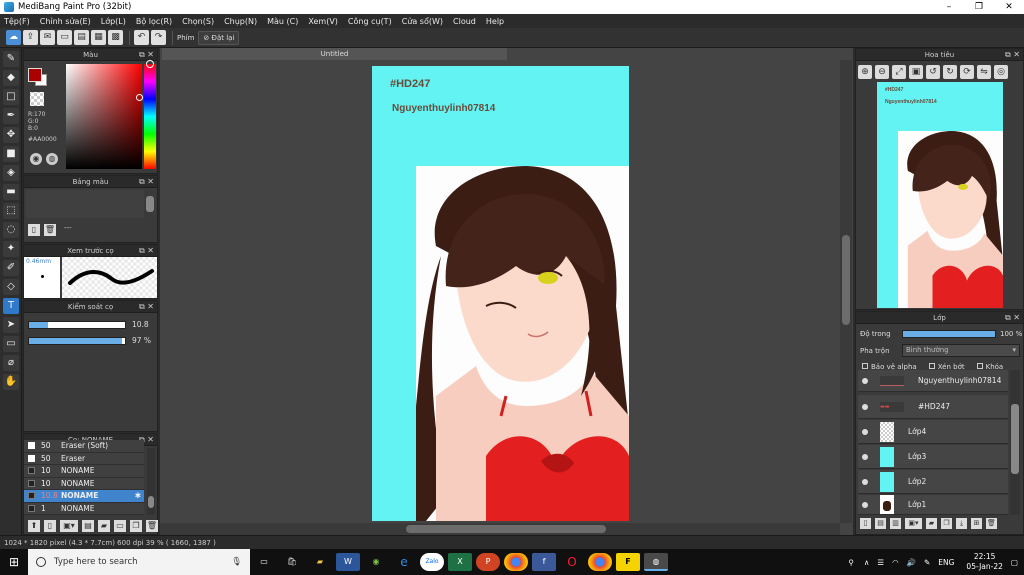 The image size is (1024, 575). What do you see at coordinates (495, 21) in the screenshot?
I see `menu-help: Help` at bounding box center [495, 21].